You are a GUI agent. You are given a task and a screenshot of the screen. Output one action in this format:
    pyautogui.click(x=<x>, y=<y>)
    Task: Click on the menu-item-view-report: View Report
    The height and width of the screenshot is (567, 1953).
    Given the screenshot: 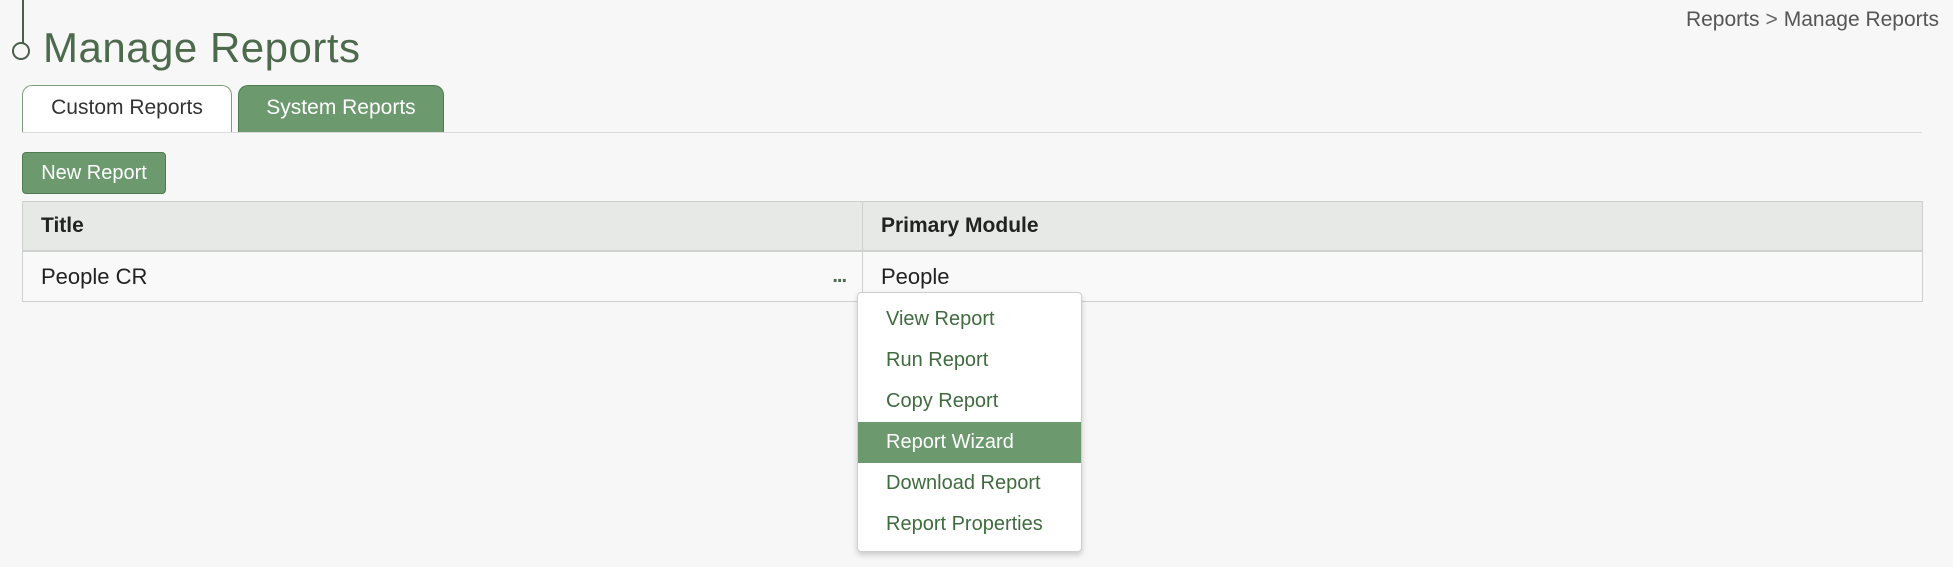 What is the action you would take?
    pyautogui.click(x=969, y=319)
    